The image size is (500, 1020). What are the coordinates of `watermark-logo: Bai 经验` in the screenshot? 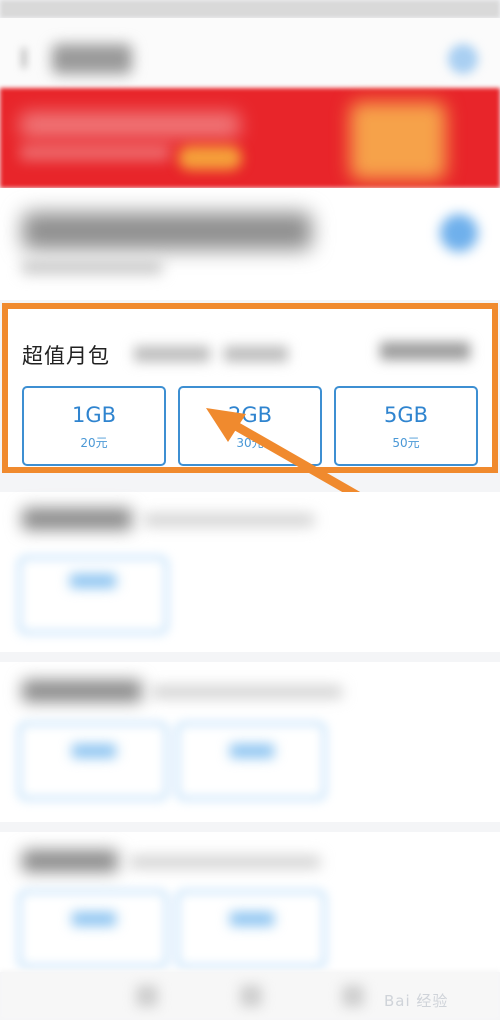 It's located at (416, 1001).